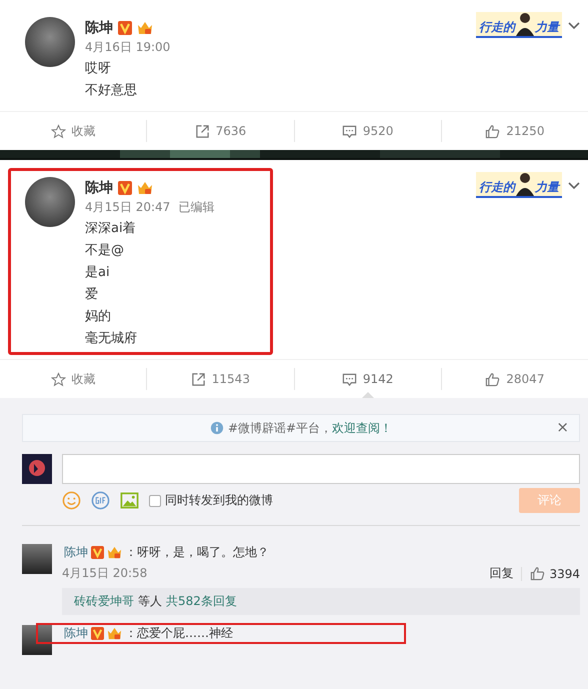 The width and height of the screenshot is (588, 689). Describe the element at coordinates (201, 601) in the screenshot. I see `replies-link: 共582条回复` at that location.